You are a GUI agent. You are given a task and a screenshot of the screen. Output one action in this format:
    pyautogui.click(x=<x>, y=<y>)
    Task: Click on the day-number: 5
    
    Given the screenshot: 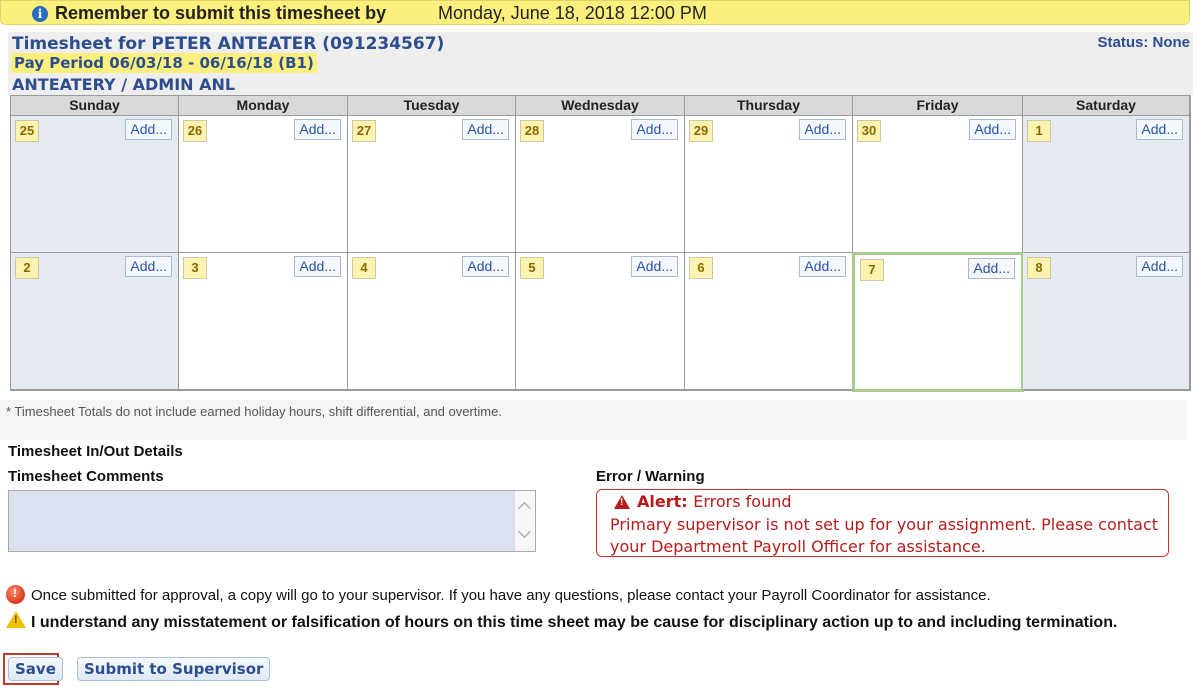 What is the action you would take?
    pyautogui.click(x=532, y=268)
    